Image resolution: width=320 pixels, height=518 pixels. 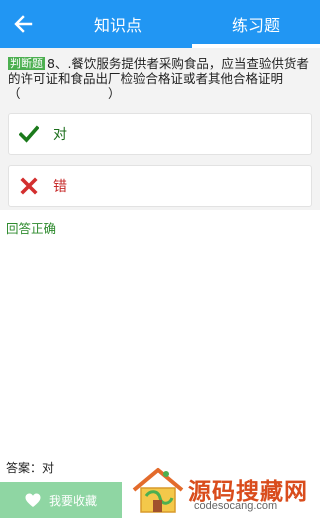 What do you see at coordinates (236, 506) in the screenshot?
I see `watermark-subtitle: codesocang.com` at bounding box center [236, 506].